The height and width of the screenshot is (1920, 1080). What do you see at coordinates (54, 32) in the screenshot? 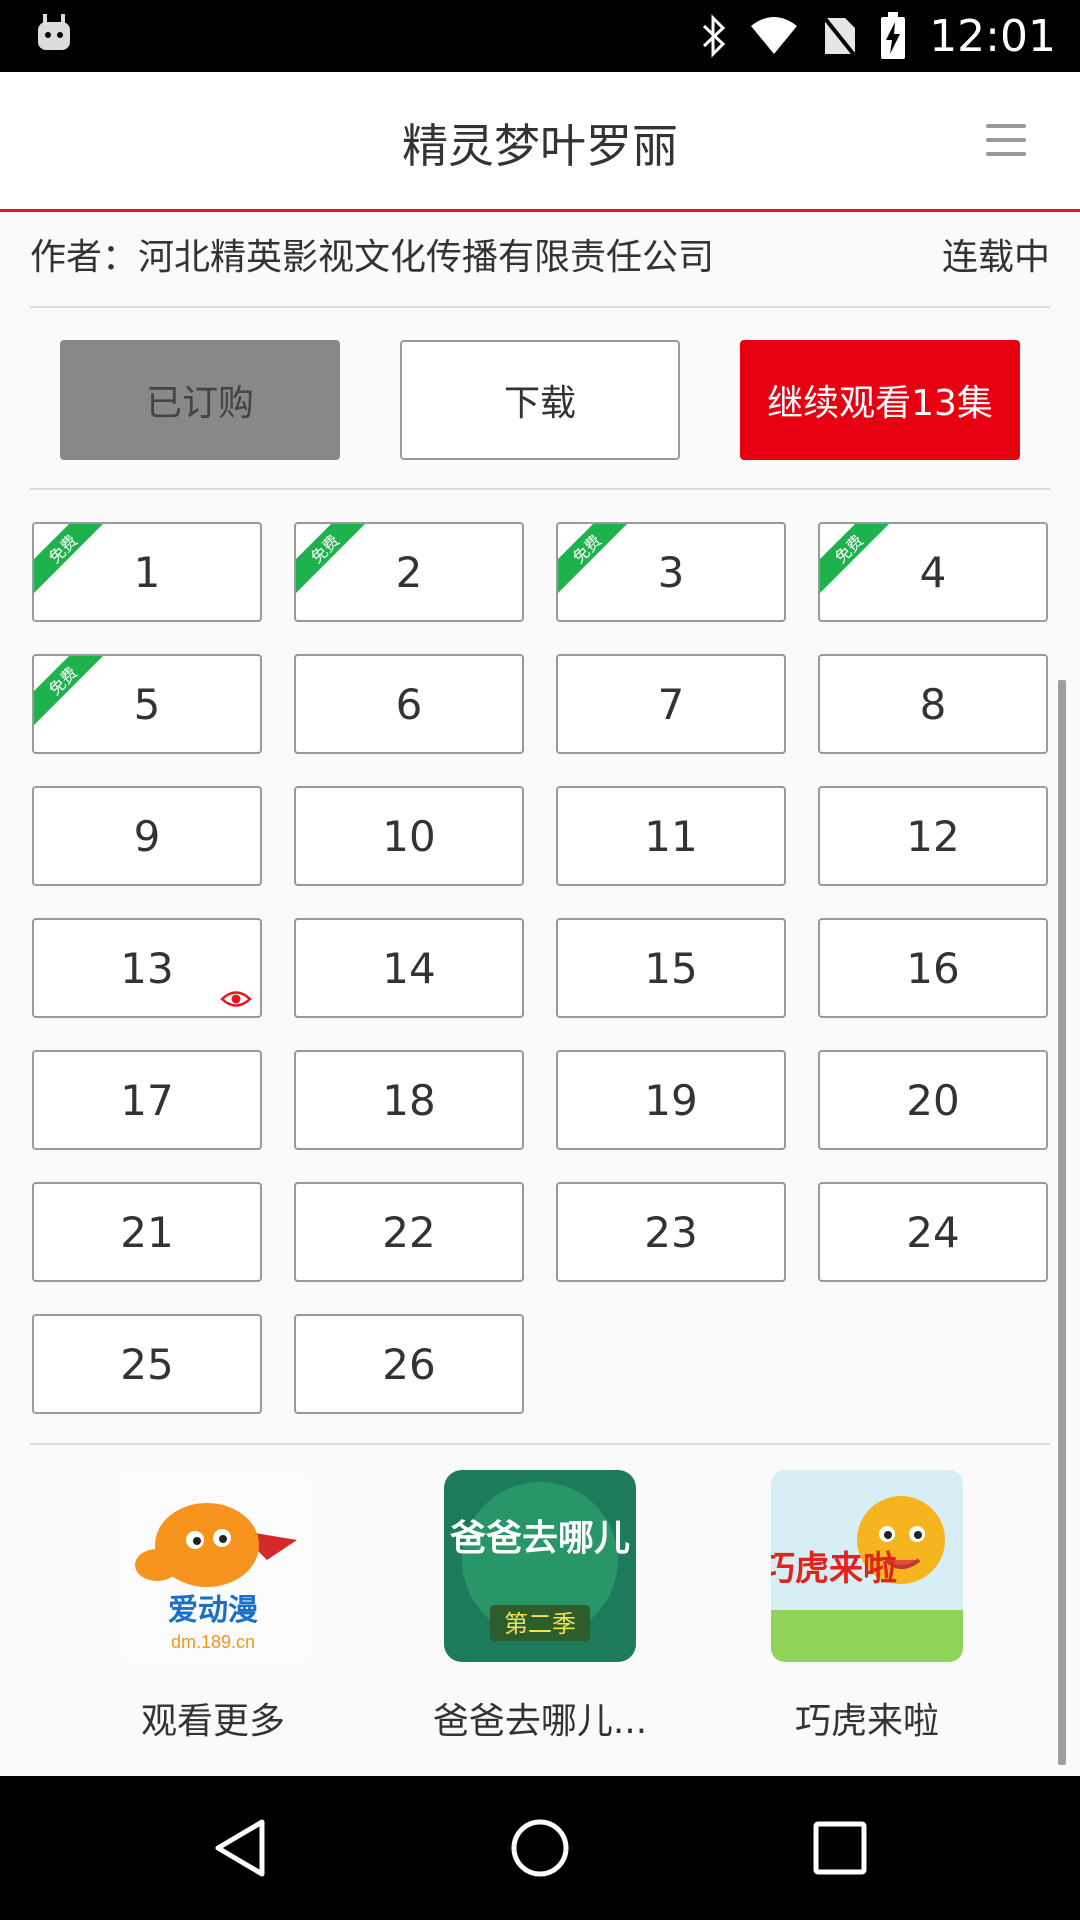
I see `android-icon` at bounding box center [54, 32].